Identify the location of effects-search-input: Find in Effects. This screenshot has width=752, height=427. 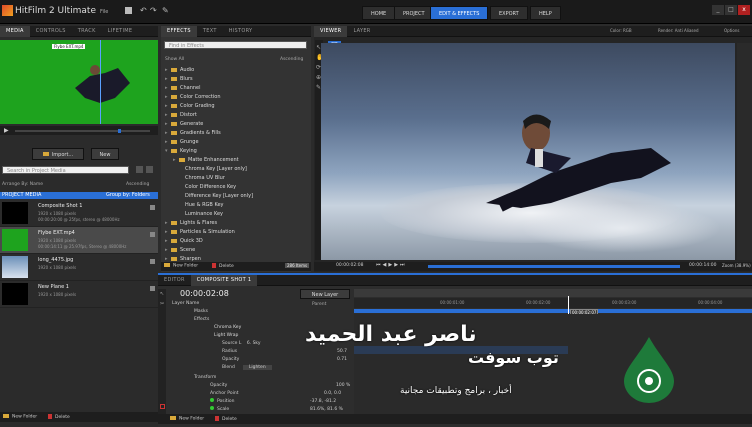
(235, 45).